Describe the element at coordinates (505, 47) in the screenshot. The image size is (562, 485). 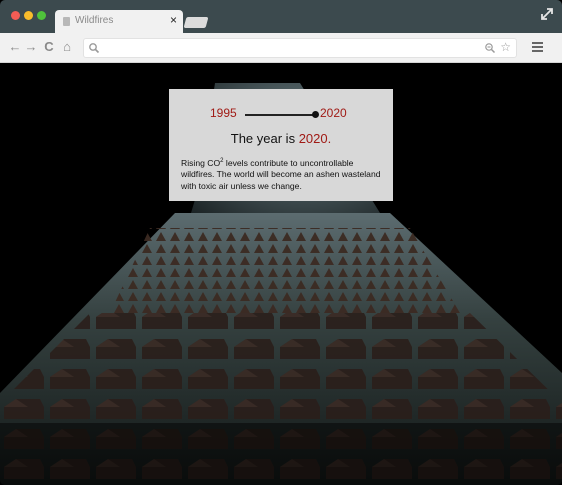
I see `bookmark-star-icon: ☆` at that location.